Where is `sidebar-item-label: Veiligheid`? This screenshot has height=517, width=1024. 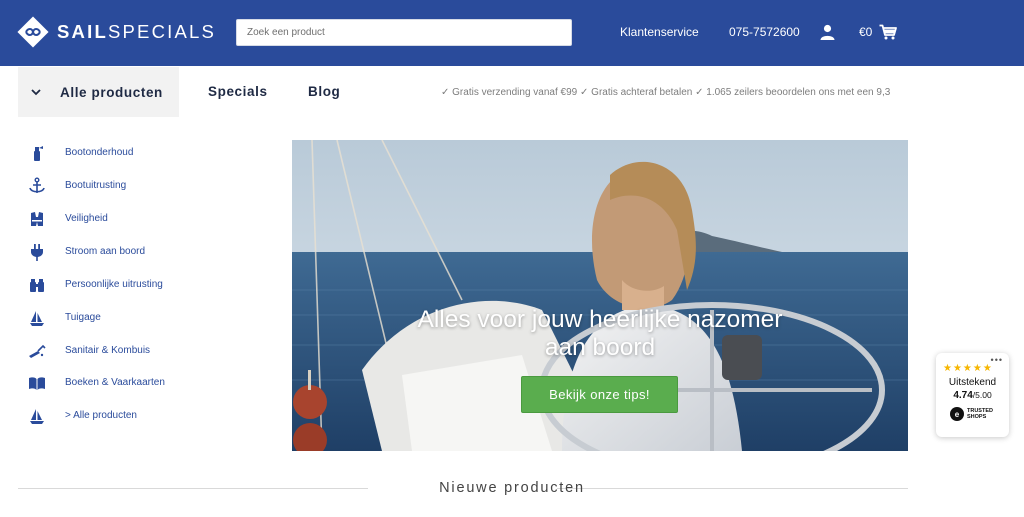 sidebar-item-label: Veiligheid is located at coordinates (86, 218).